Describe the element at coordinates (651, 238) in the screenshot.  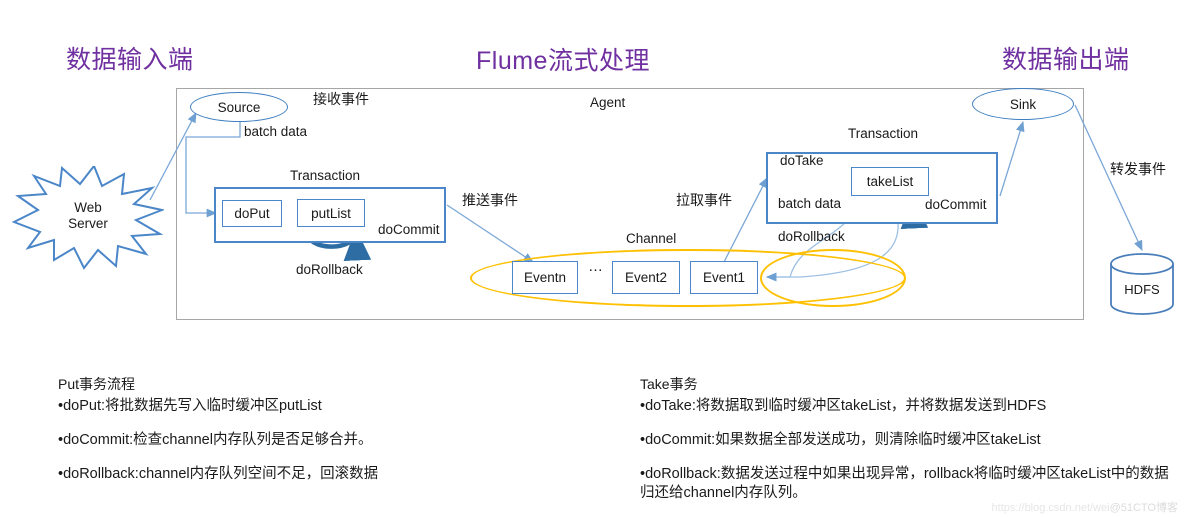
I see `label-channel: Channel` at that location.